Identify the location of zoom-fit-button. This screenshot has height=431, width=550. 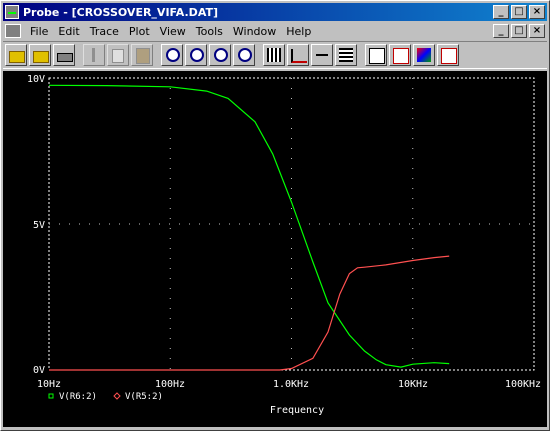
(244, 55).